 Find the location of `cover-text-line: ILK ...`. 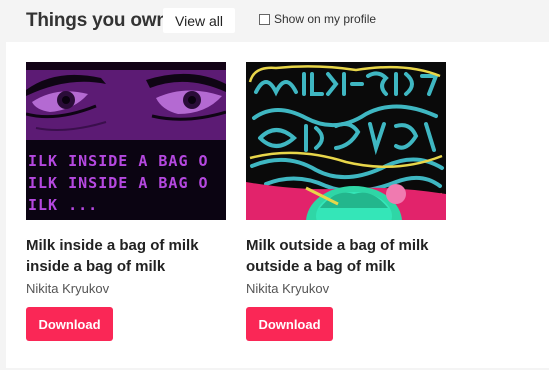

cover-text-line: ILK ... is located at coordinates (63, 205).